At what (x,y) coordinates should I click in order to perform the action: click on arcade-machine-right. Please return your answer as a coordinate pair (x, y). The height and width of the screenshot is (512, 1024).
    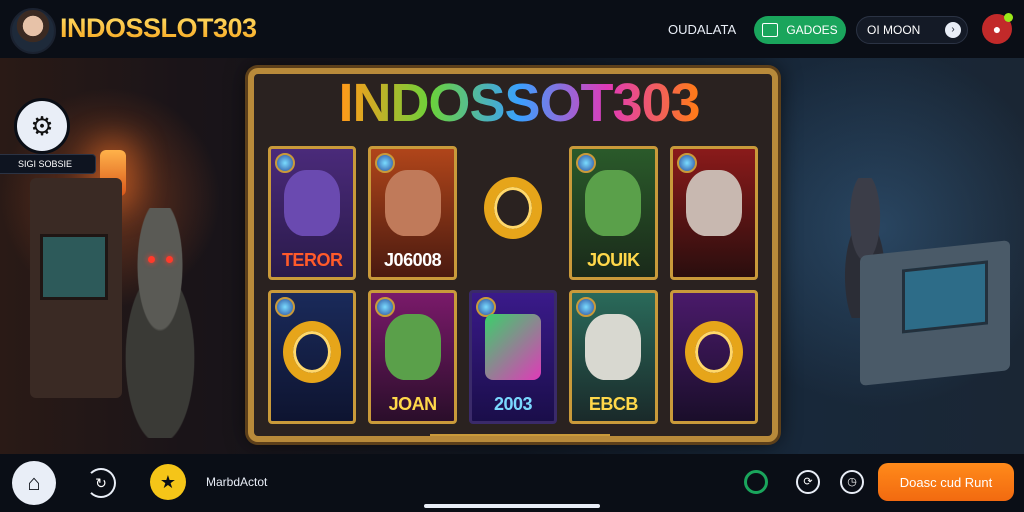
    Looking at the image, I should click on (935, 313).